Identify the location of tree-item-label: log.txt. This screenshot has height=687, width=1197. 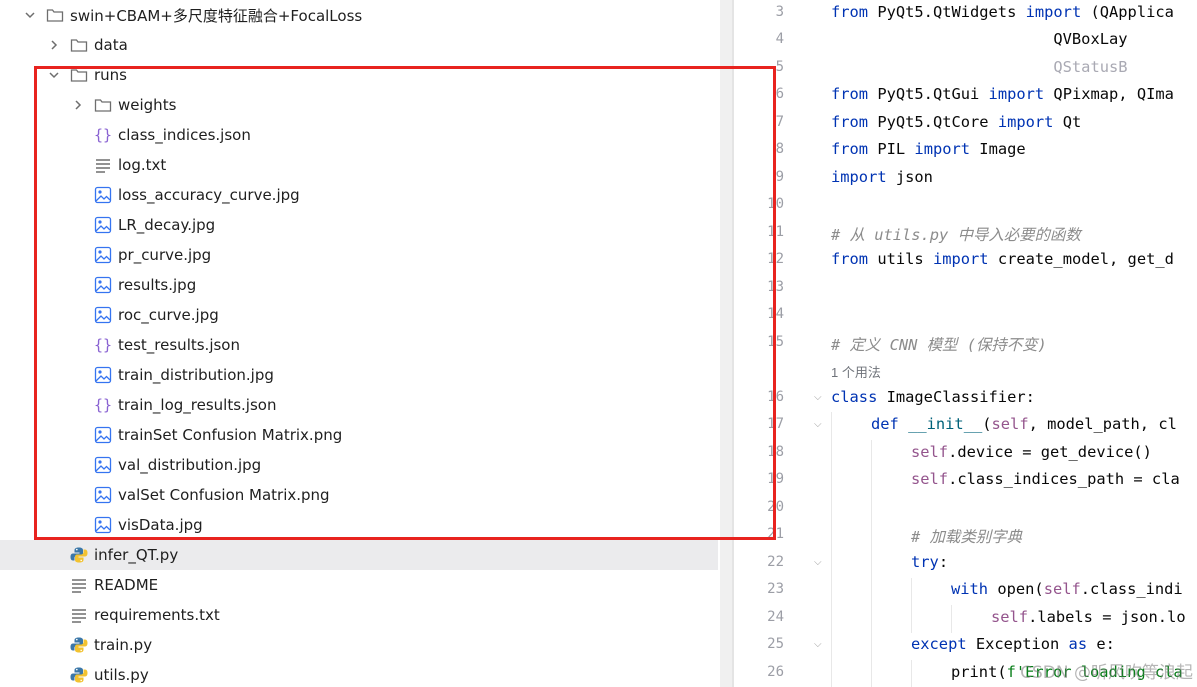
(142, 165).